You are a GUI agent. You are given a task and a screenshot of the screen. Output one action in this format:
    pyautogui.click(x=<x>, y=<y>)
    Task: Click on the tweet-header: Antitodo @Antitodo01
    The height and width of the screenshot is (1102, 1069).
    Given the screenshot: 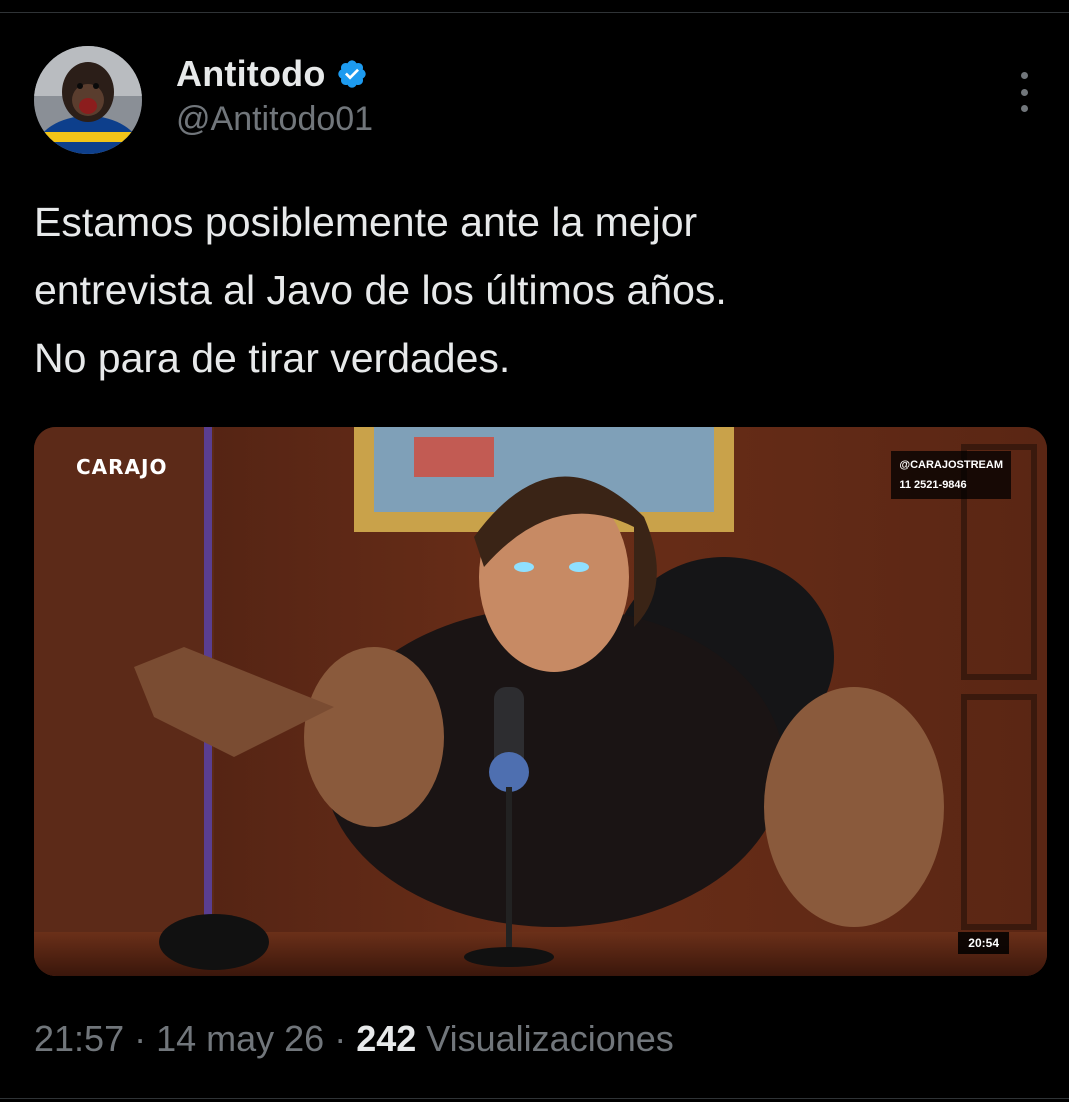 What is the action you would take?
    pyautogui.click(x=274, y=95)
    